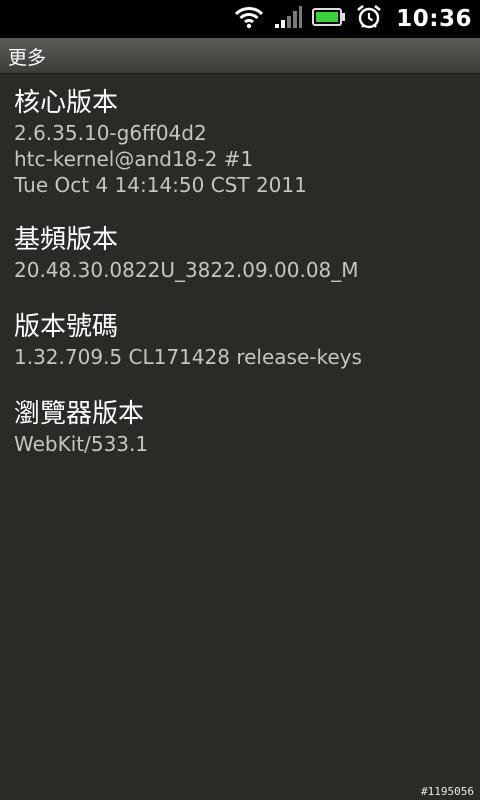 The width and height of the screenshot is (480, 800). I want to click on page-title: 更多, so click(27, 58).